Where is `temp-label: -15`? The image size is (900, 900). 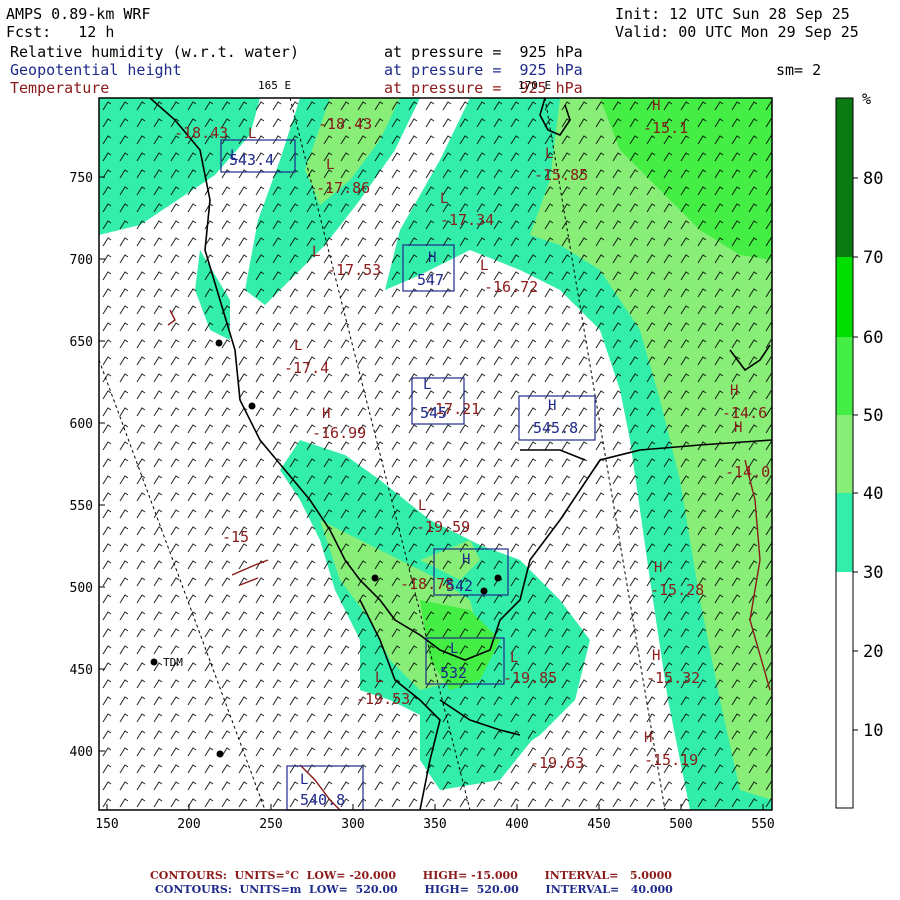 temp-label: -15 is located at coordinates (235, 537).